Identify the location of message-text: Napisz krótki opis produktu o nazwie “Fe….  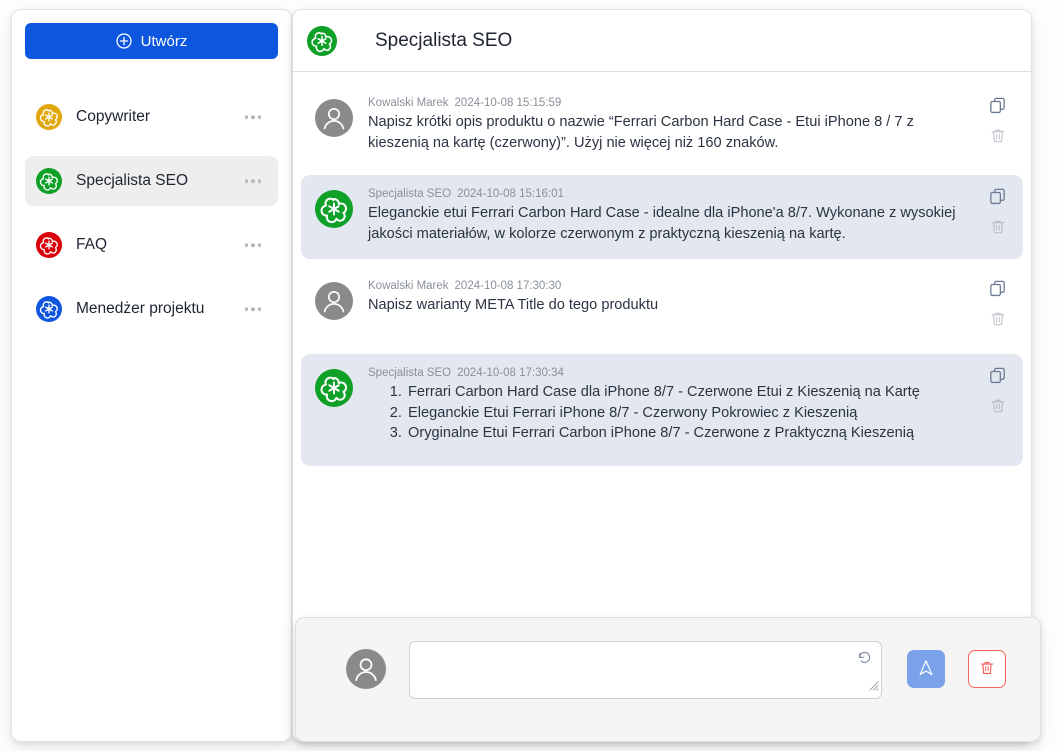
(643, 132).